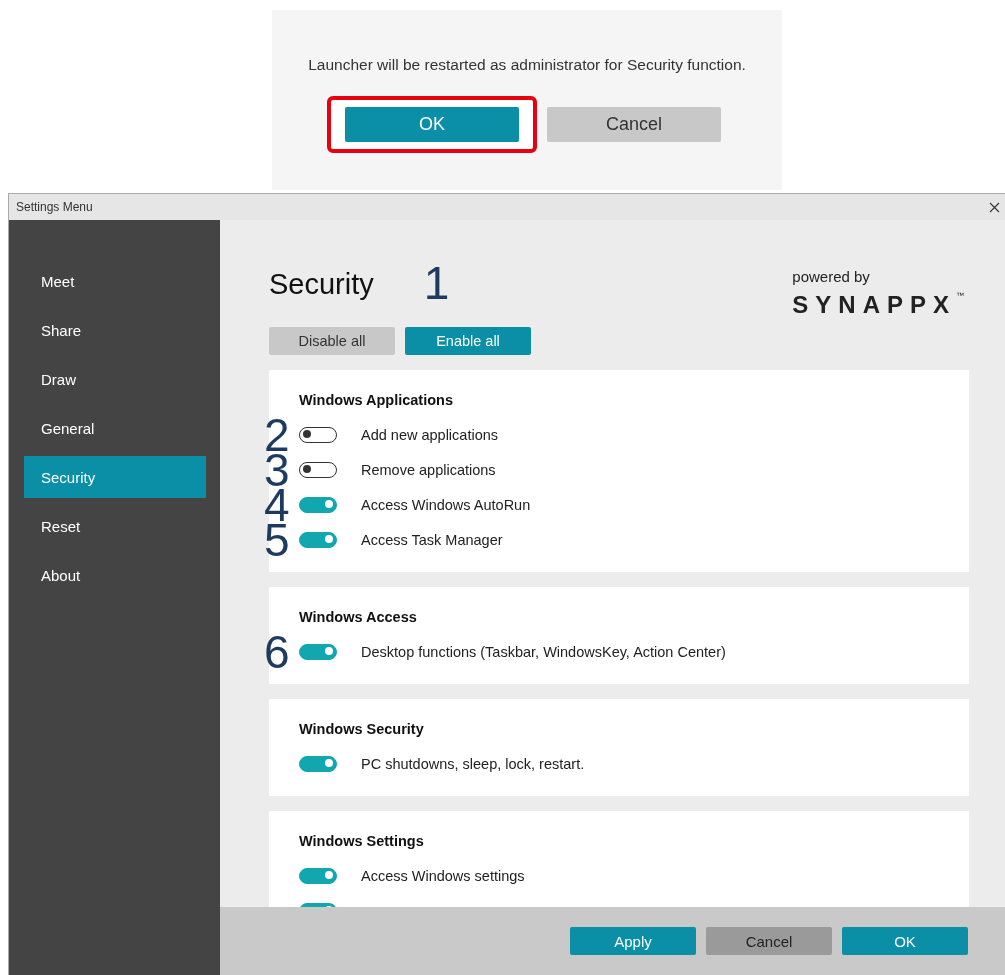 Image resolution: width=1005 pixels, height=975 pixels. What do you see at coordinates (332, 341) in the screenshot?
I see `toggle-all-button: Disable all` at bounding box center [332, 341].